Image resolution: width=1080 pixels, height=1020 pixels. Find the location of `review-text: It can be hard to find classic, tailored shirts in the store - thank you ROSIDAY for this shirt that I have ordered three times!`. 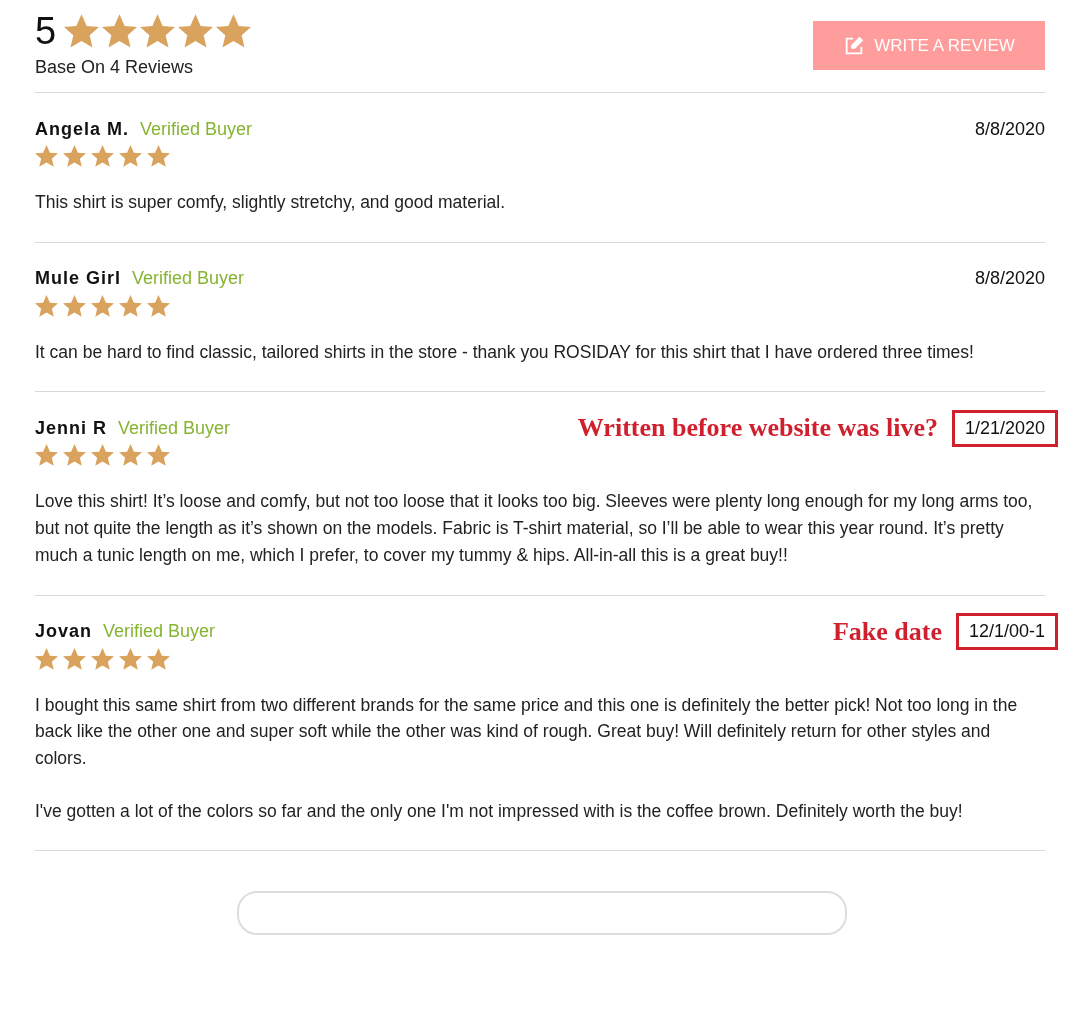

review-text: It can be hard to find classic, tailored shirts in the store - thank you ROSIDAY for this shirt that I have ordered three times! is located at coordinates (505, 352).